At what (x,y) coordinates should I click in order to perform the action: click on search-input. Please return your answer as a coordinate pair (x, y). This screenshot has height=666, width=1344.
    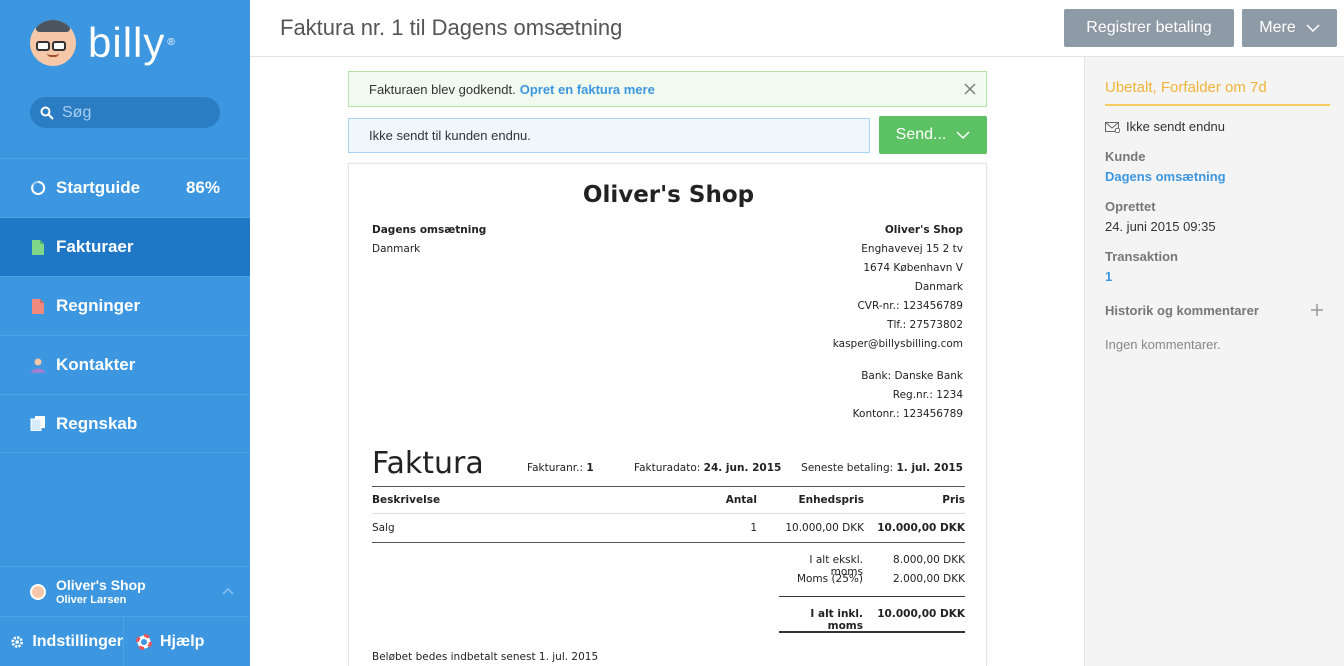
    Looking at the image, I should click on (137, 112).